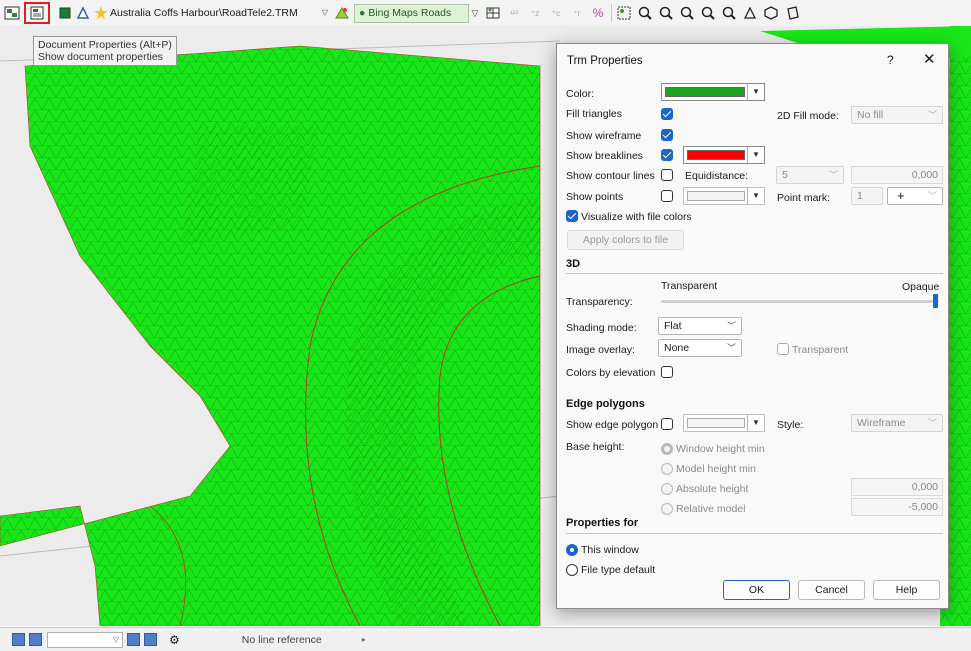  Describe the element at coordinates (667, 175) in the screenshot. I see `show-contour-lines-checkbox` at that location.